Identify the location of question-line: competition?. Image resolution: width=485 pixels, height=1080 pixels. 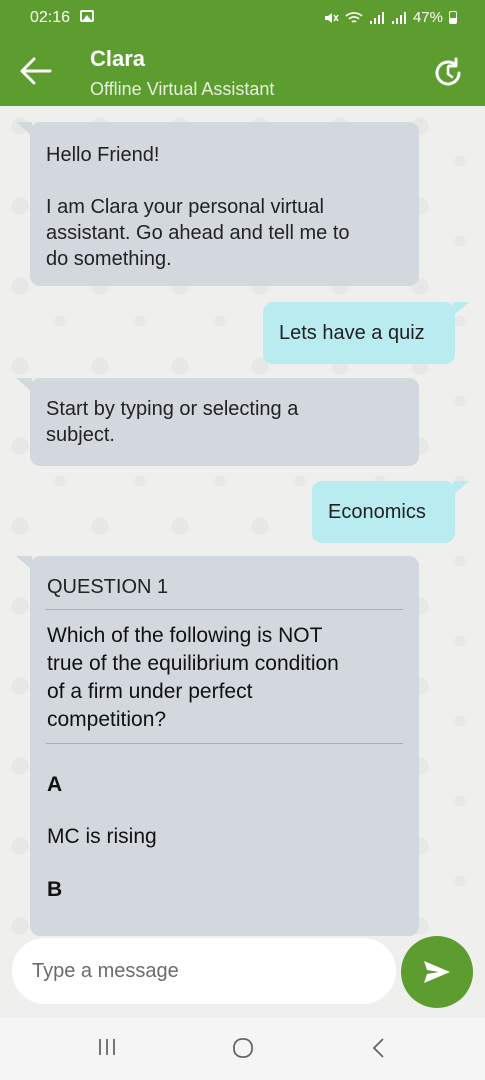
(107, 719).